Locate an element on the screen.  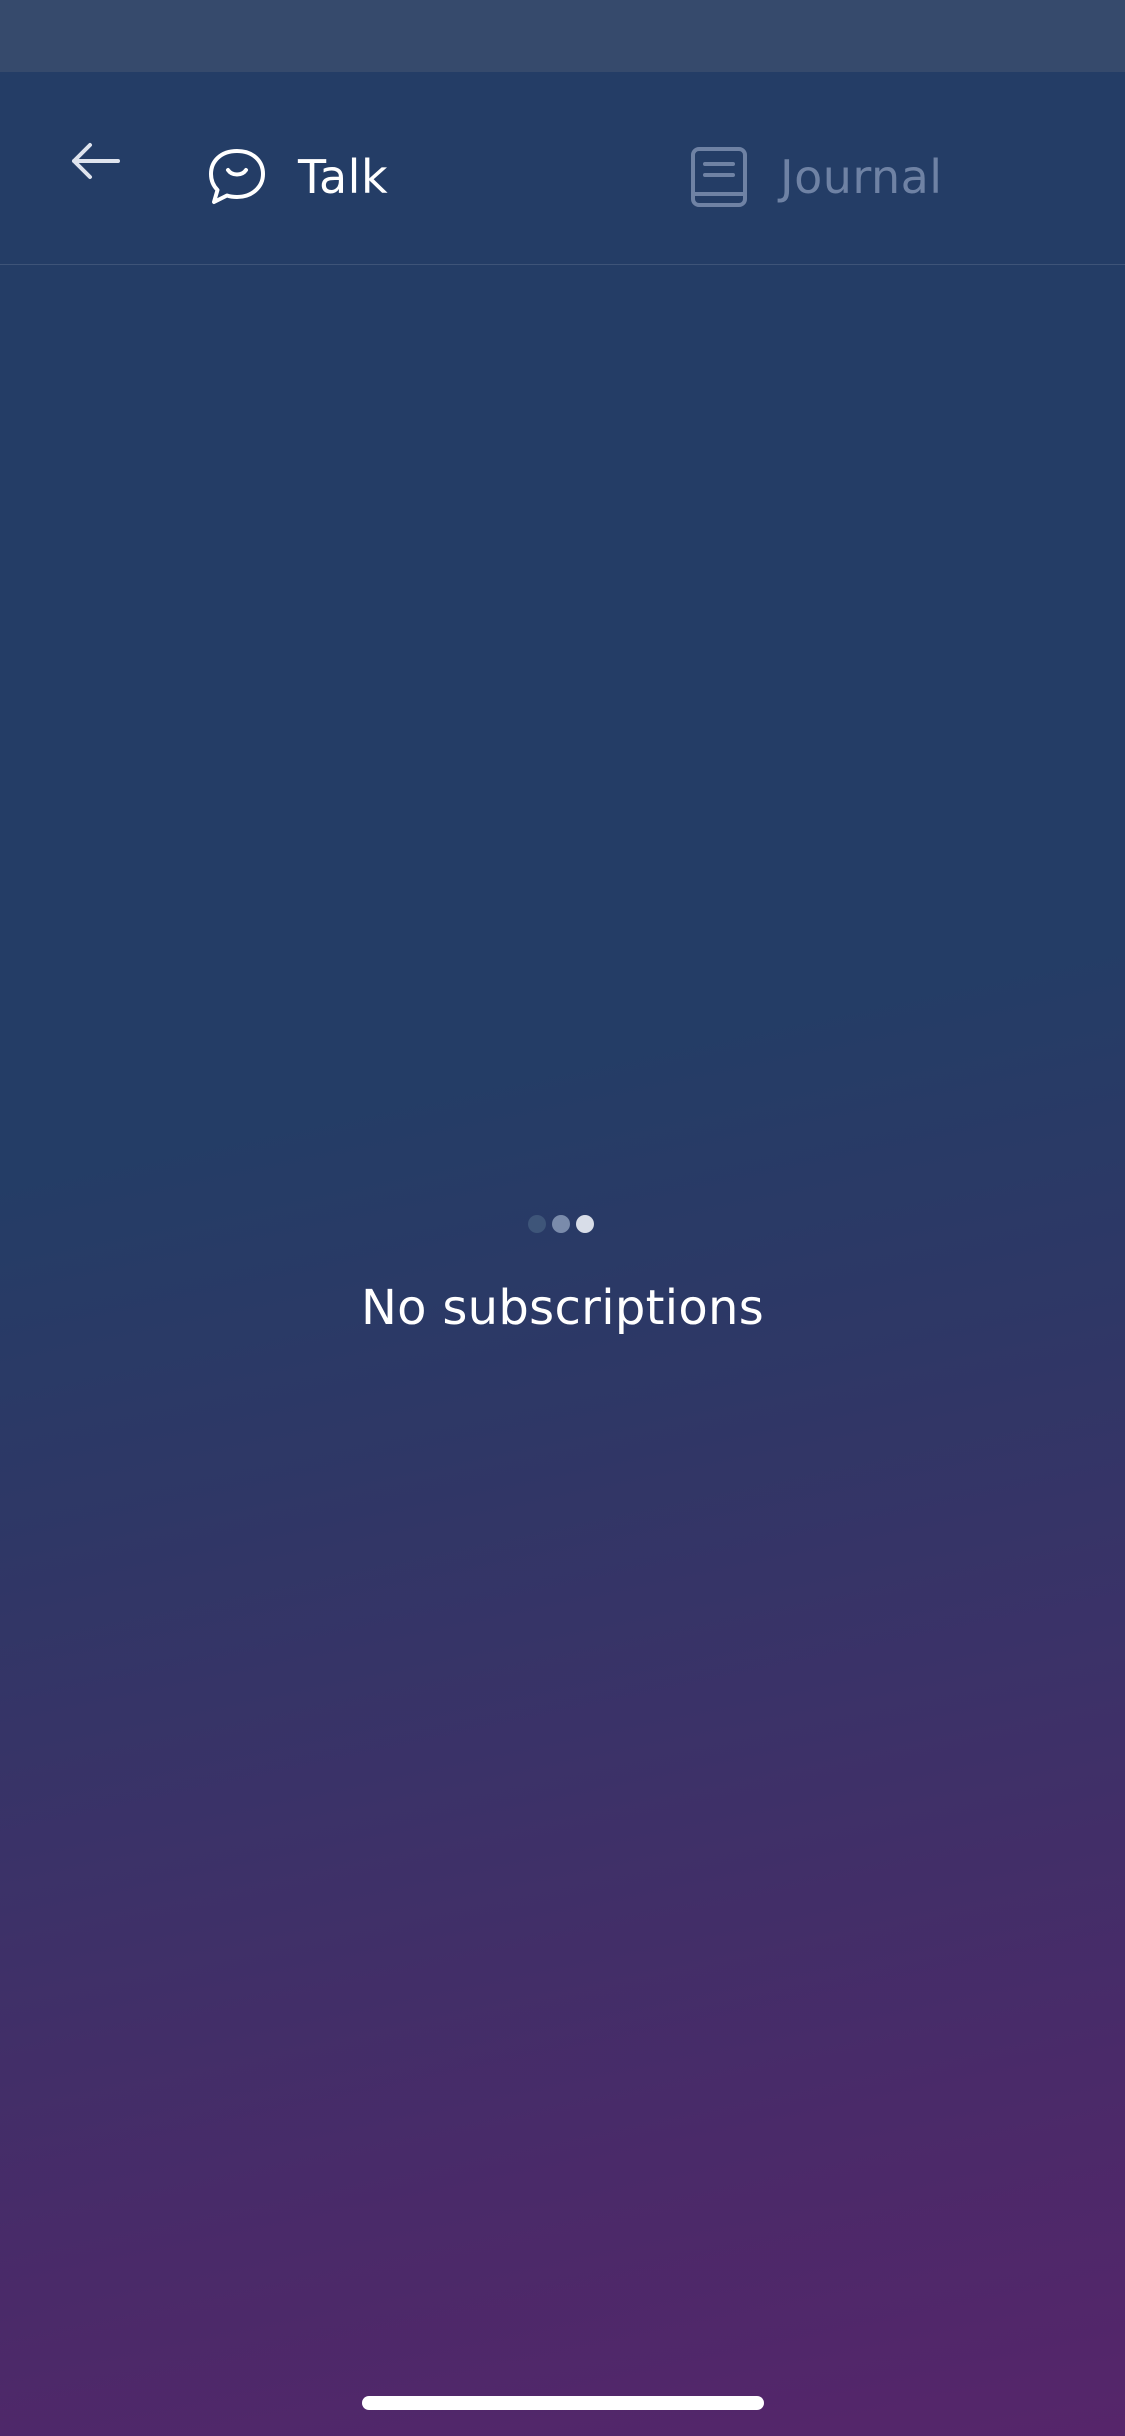
journal-icon is located at coordinates (719, 177).